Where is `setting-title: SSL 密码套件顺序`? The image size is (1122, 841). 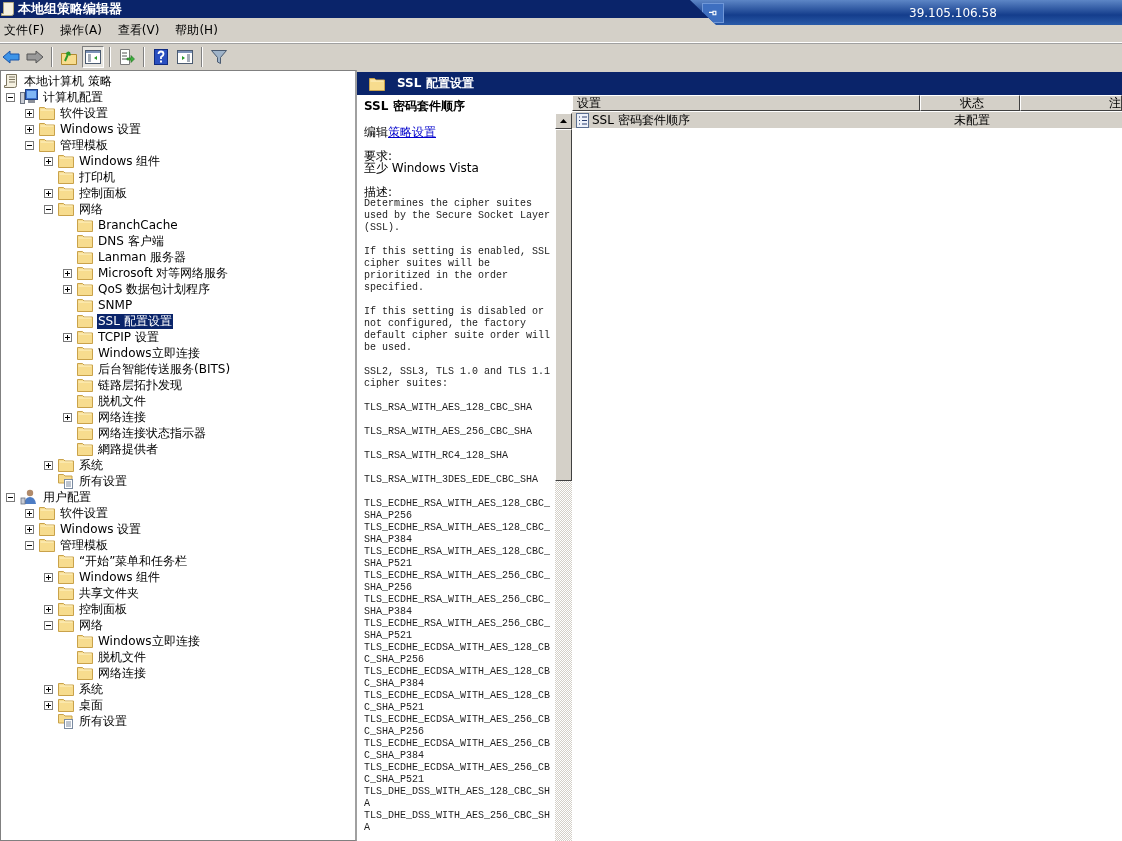
setting-title: SSL 密码套件顺序 is located at coordinates (415, 106).